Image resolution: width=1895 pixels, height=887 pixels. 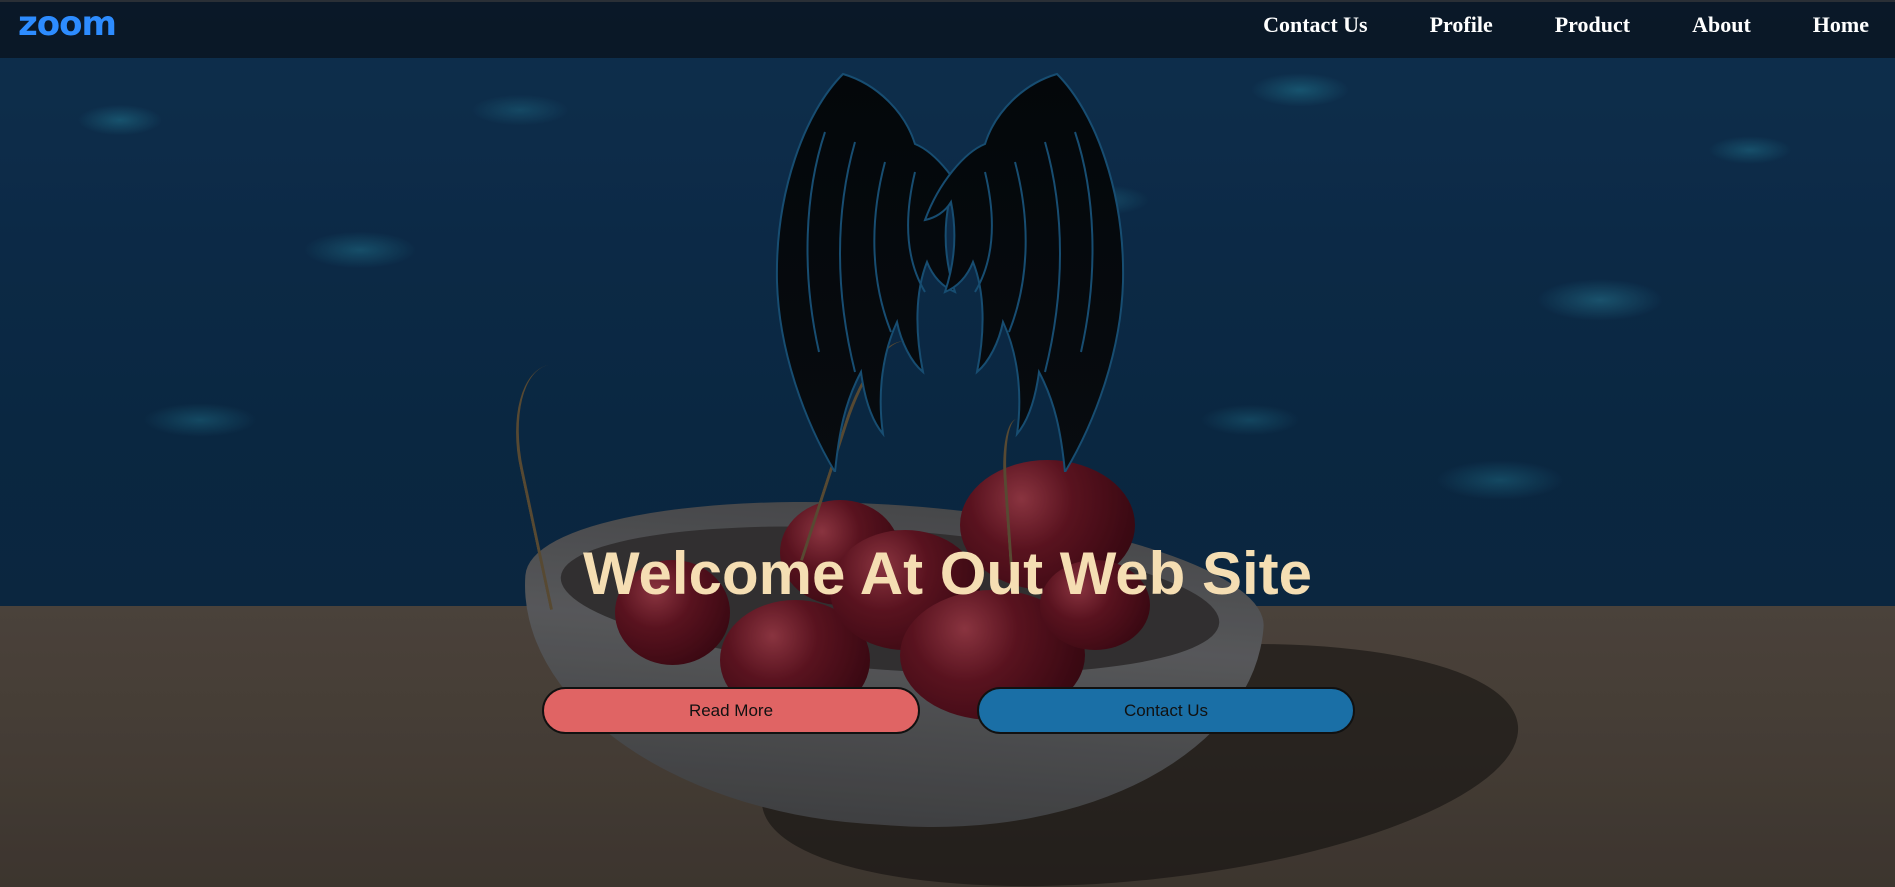 What do you see at coordinates (1592, 25) in the screenshot?
I see `nav-link-product: Product` at bounding box center [1592, 25].